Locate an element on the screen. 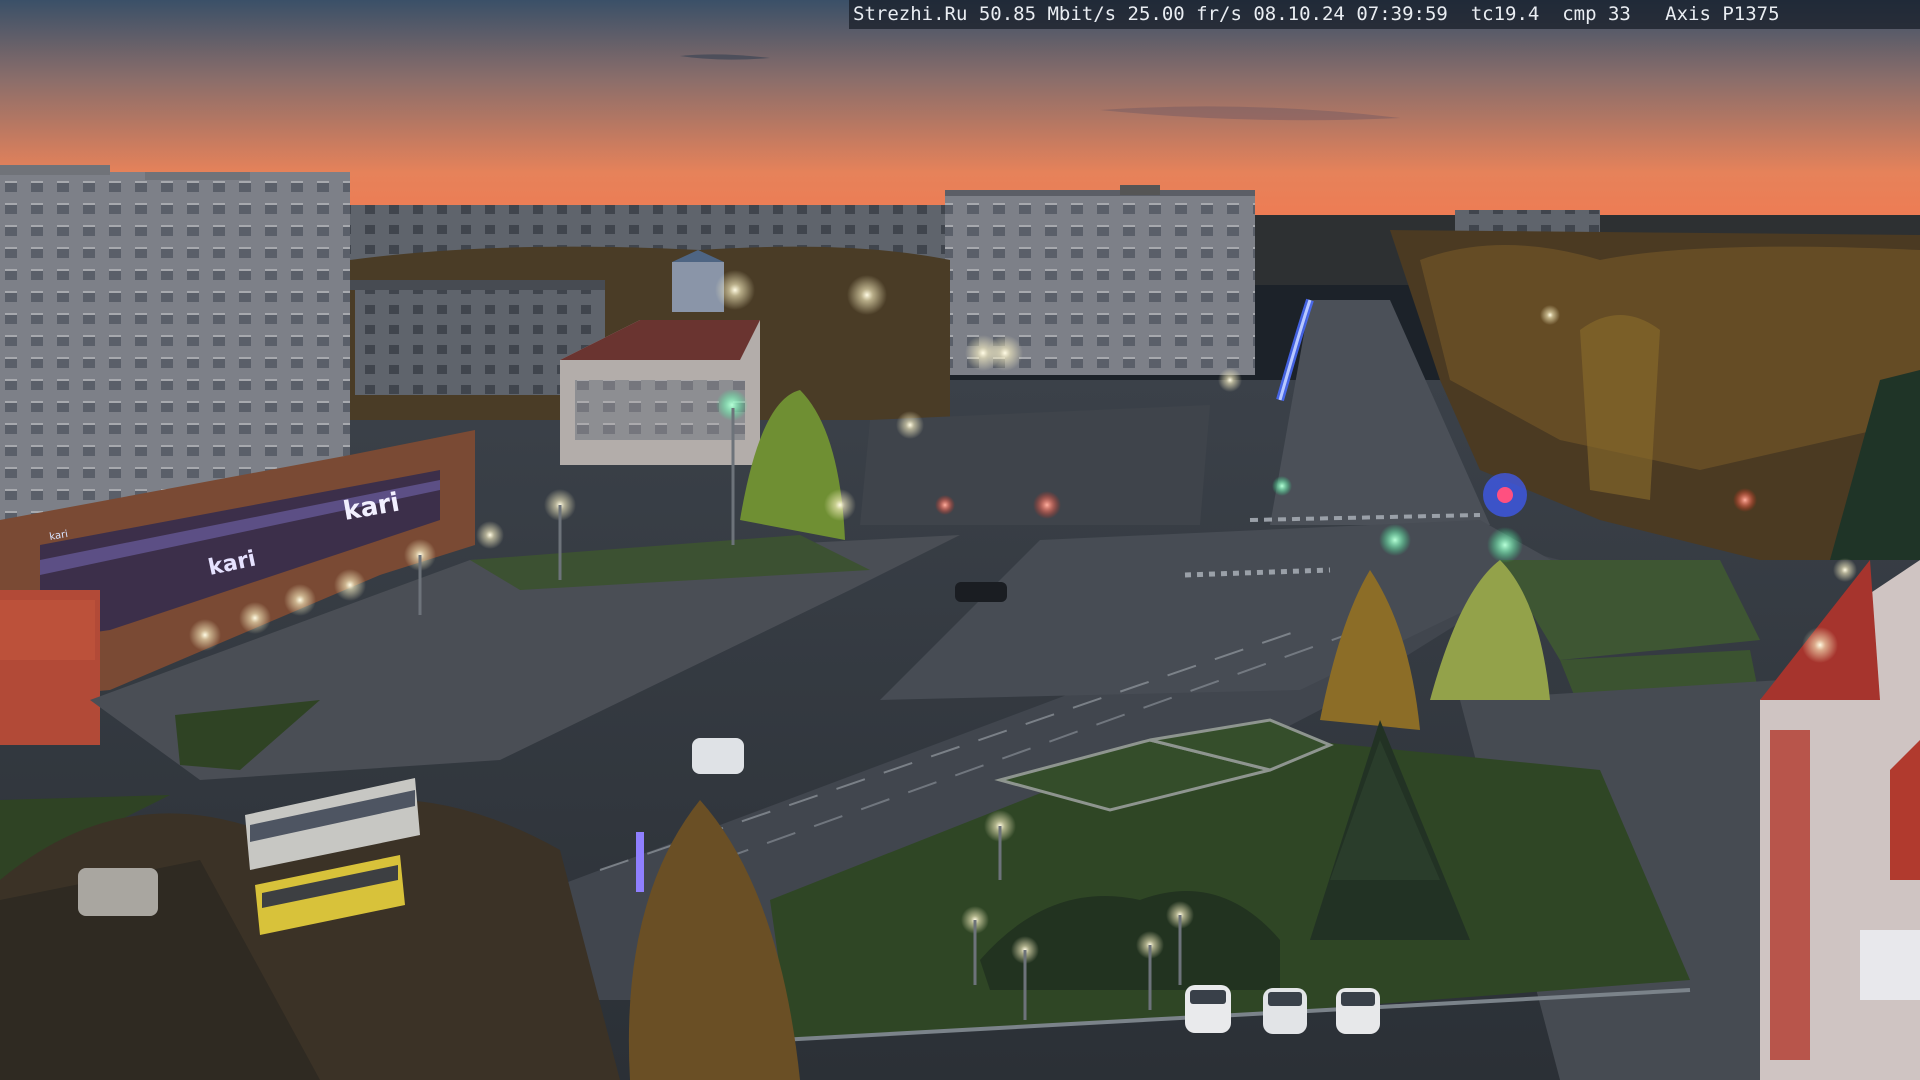  parked-cars is located at coordinates (1282, 1009).